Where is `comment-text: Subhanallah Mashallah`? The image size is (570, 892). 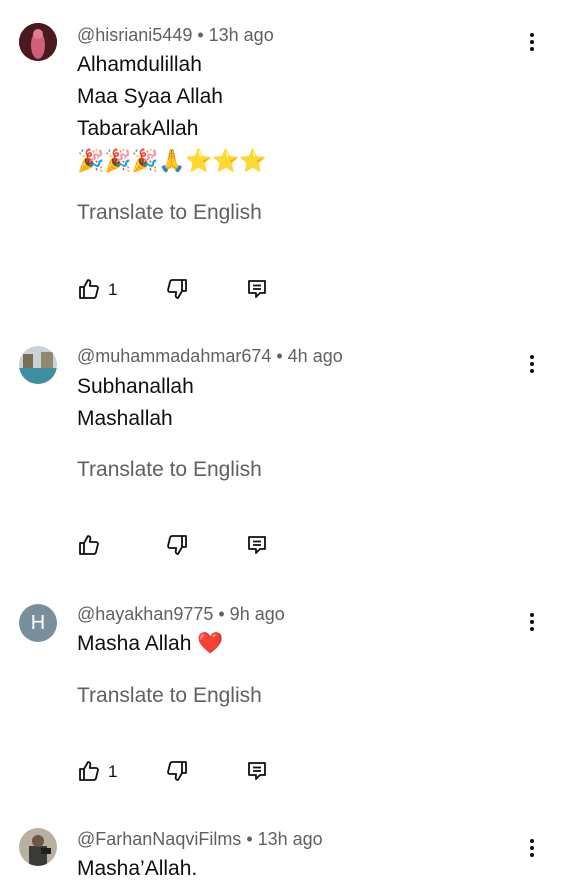 comment-text: Subhanallah Mashallah is located at coordinates (135, 403).